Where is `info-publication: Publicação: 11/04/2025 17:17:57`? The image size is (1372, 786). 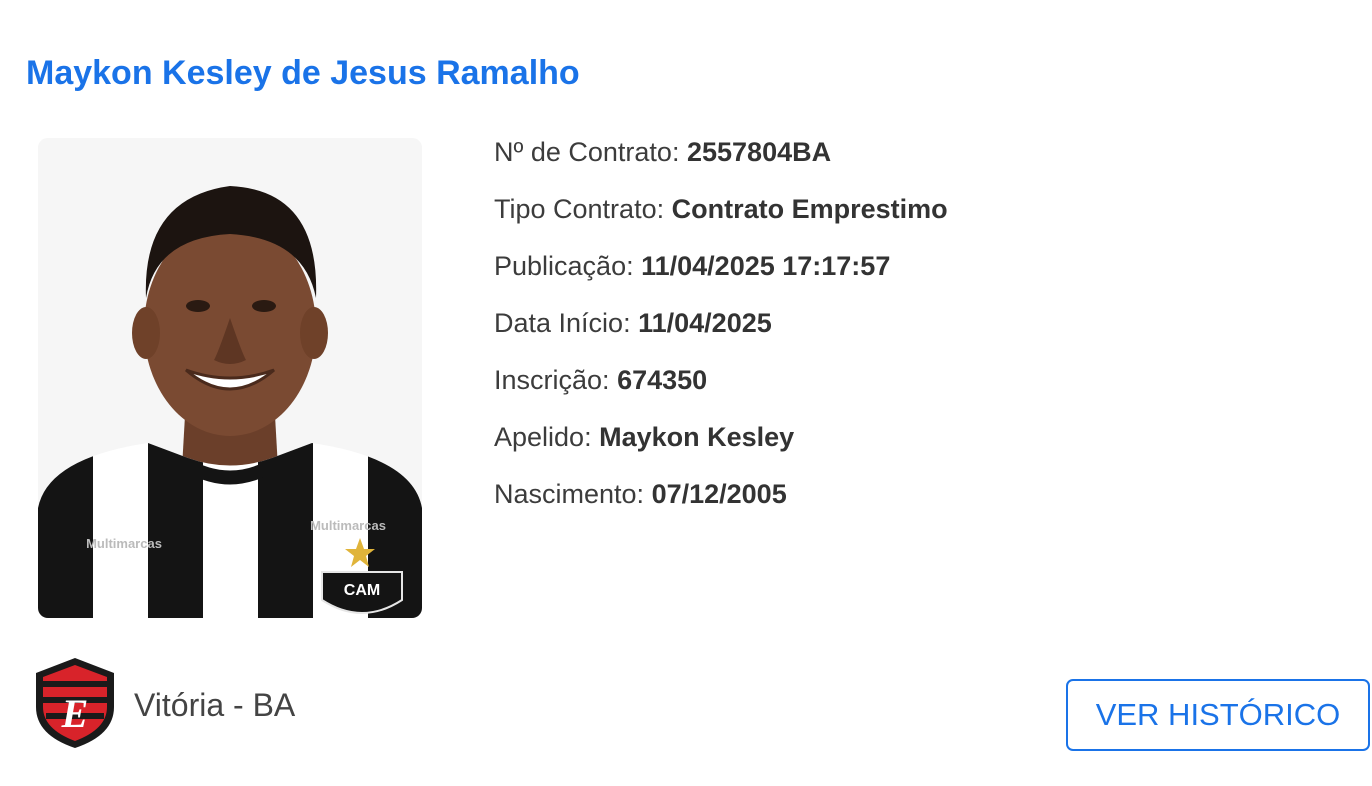
info-publication: Publicação: 11/04/2025 17:17:57 is located at coordinates (721, 272).